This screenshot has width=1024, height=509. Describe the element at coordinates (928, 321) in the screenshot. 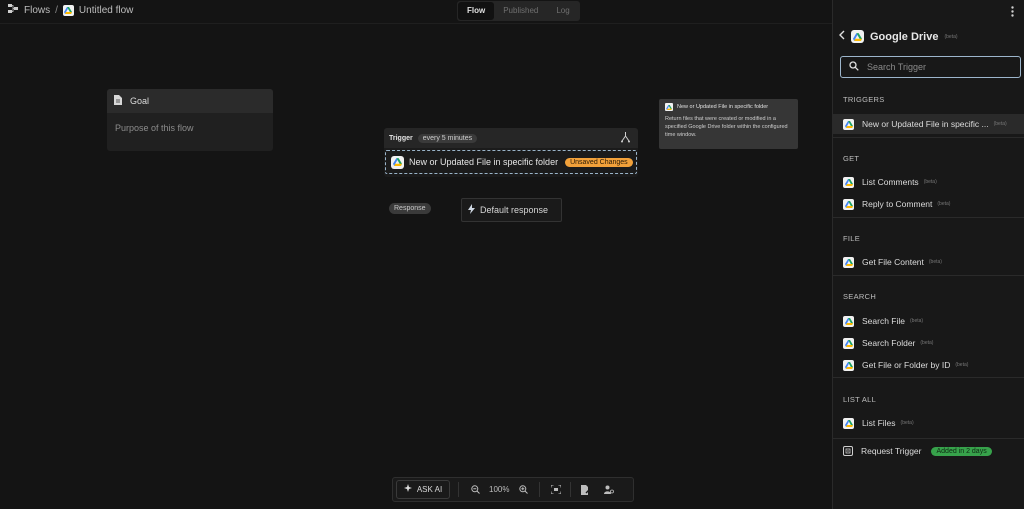

I see `action-search-file: Search File (beta)` at that location.